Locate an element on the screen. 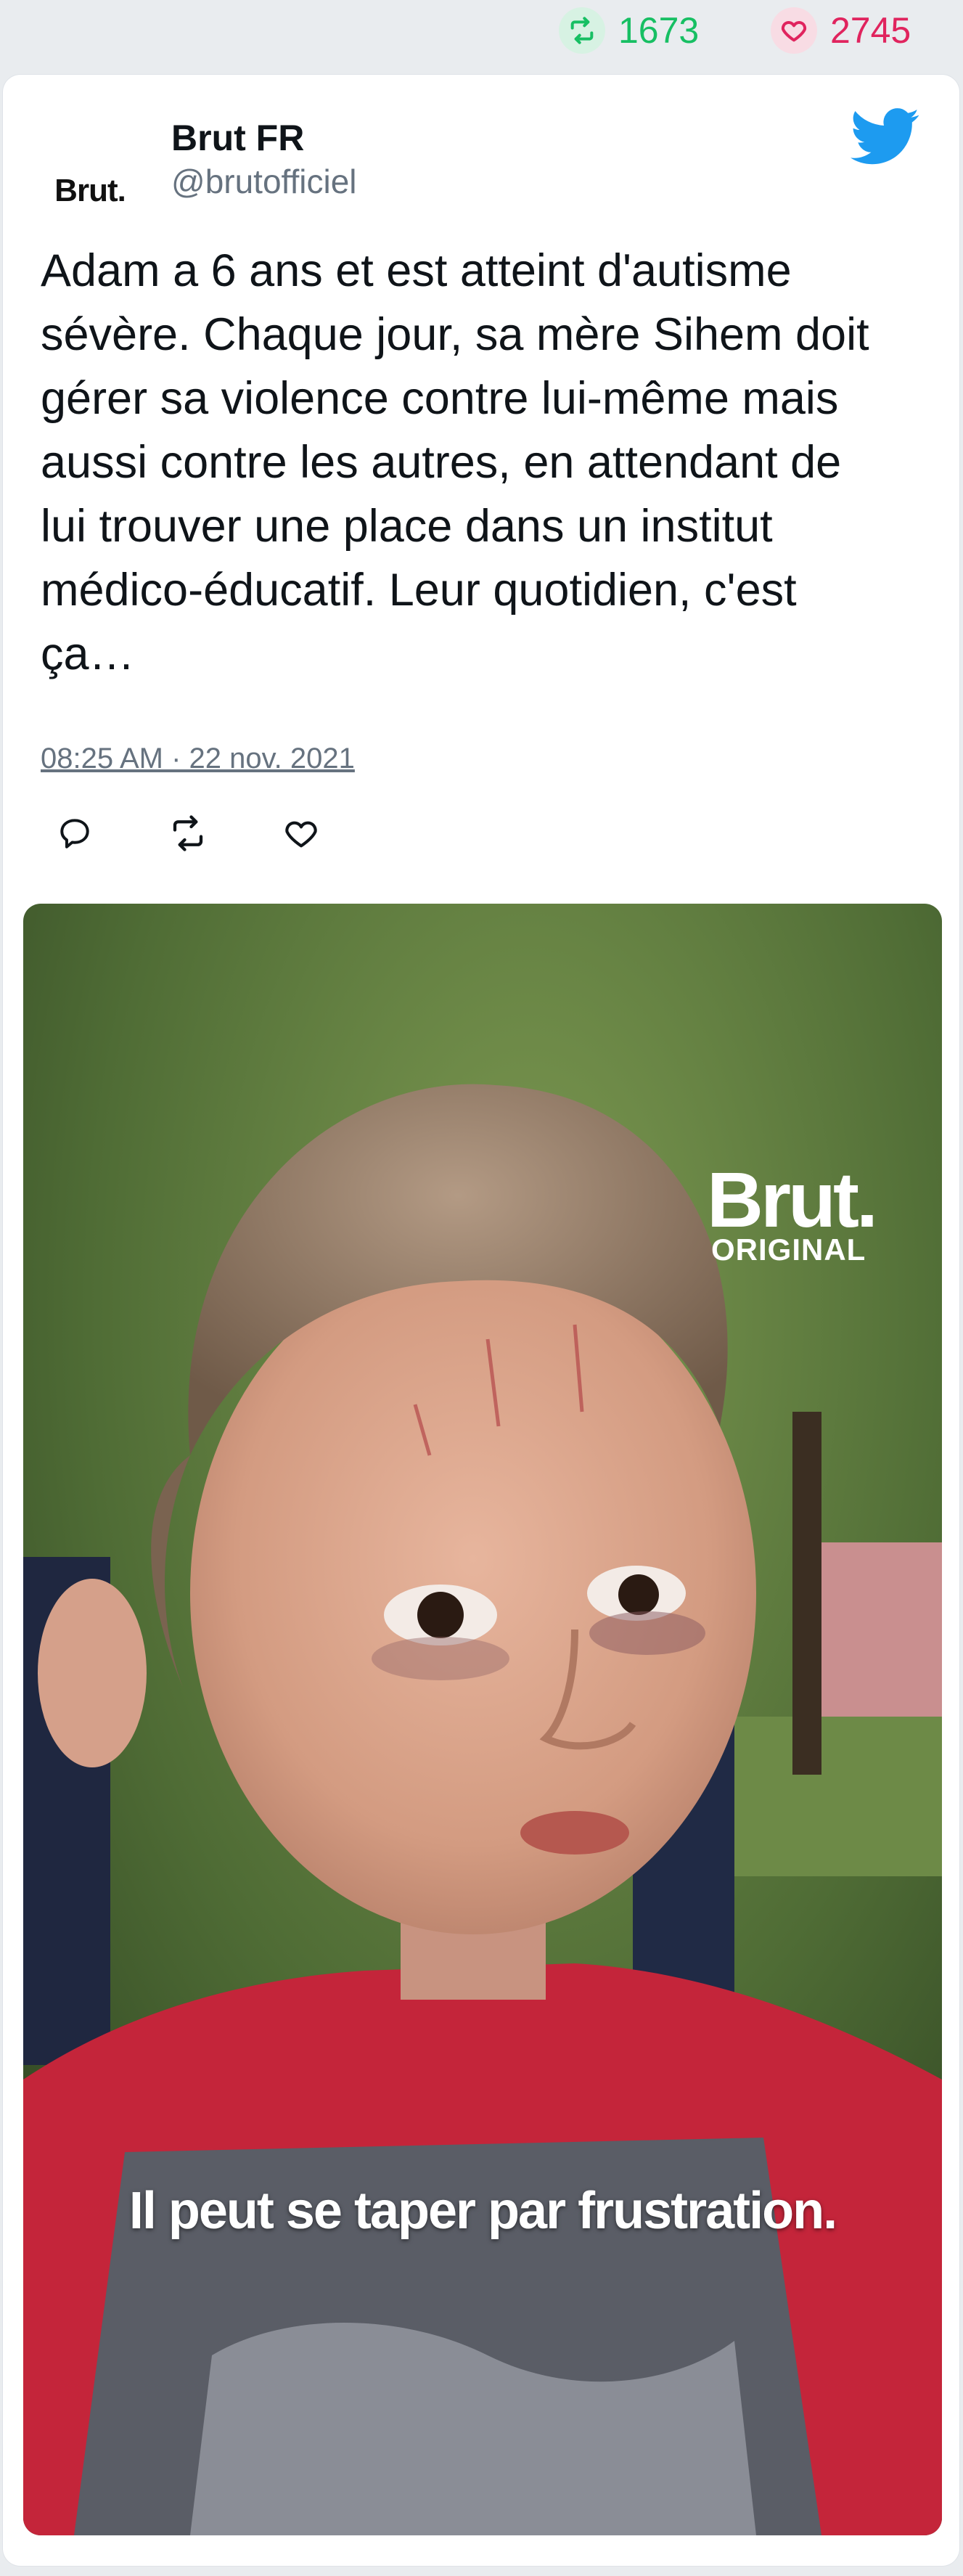 Image resolution: width=963 pixels, height=2576 pixels. tweet-actions is located at coordinates (188, 834).